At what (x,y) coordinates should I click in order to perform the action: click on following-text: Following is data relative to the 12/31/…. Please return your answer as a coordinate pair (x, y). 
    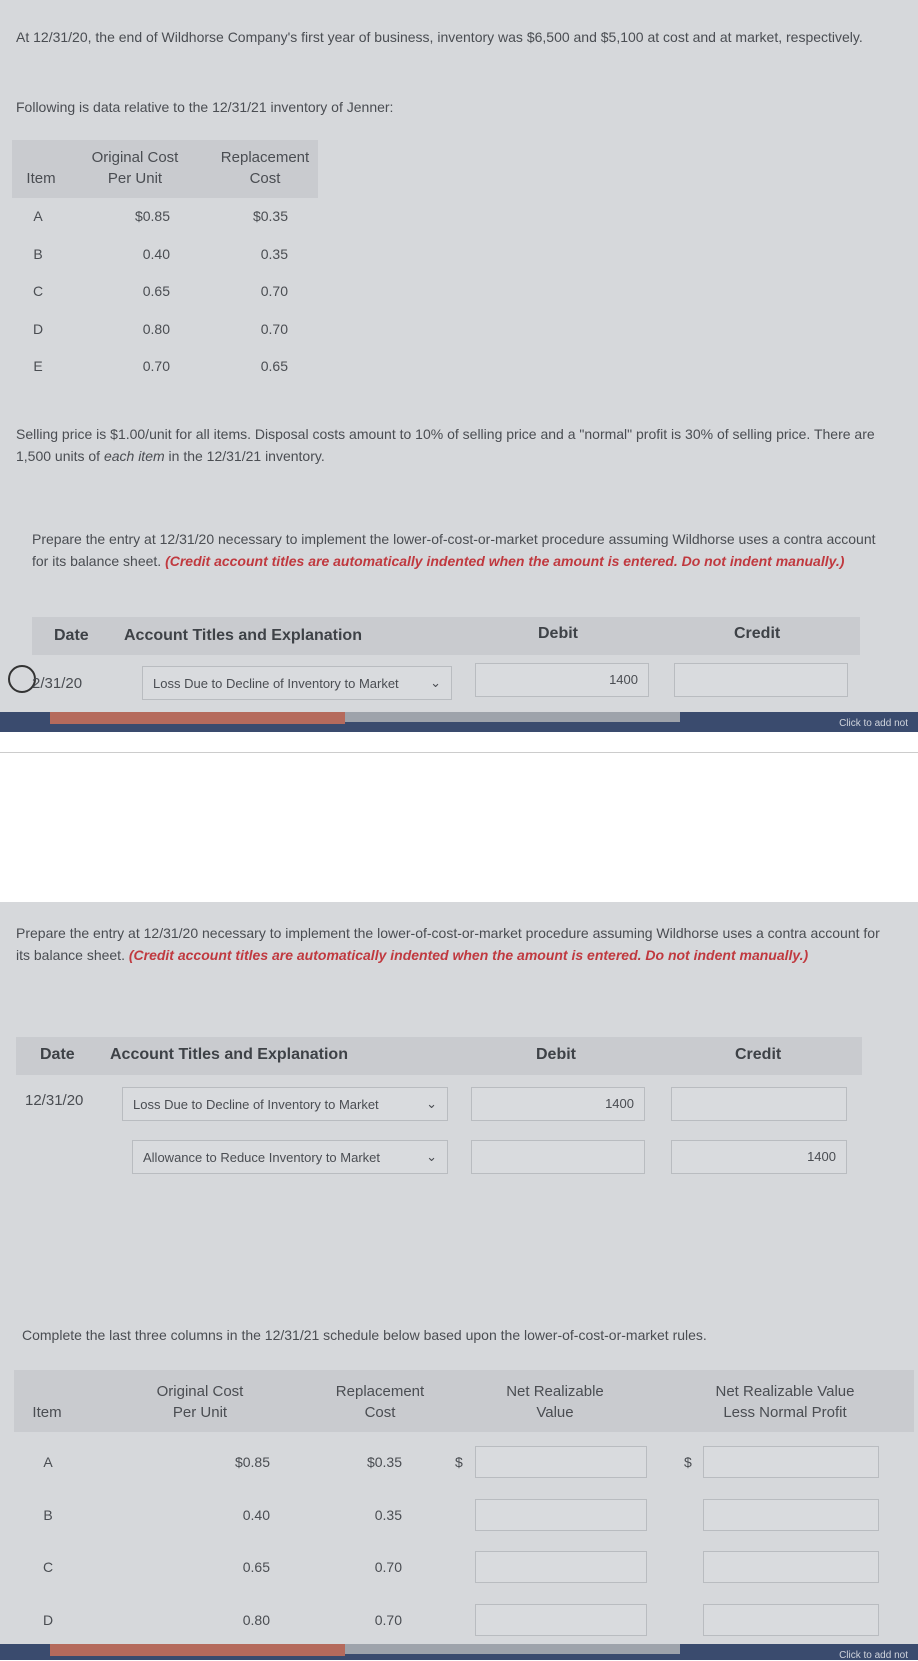
    Looking at the image, I should click on (205, 107).